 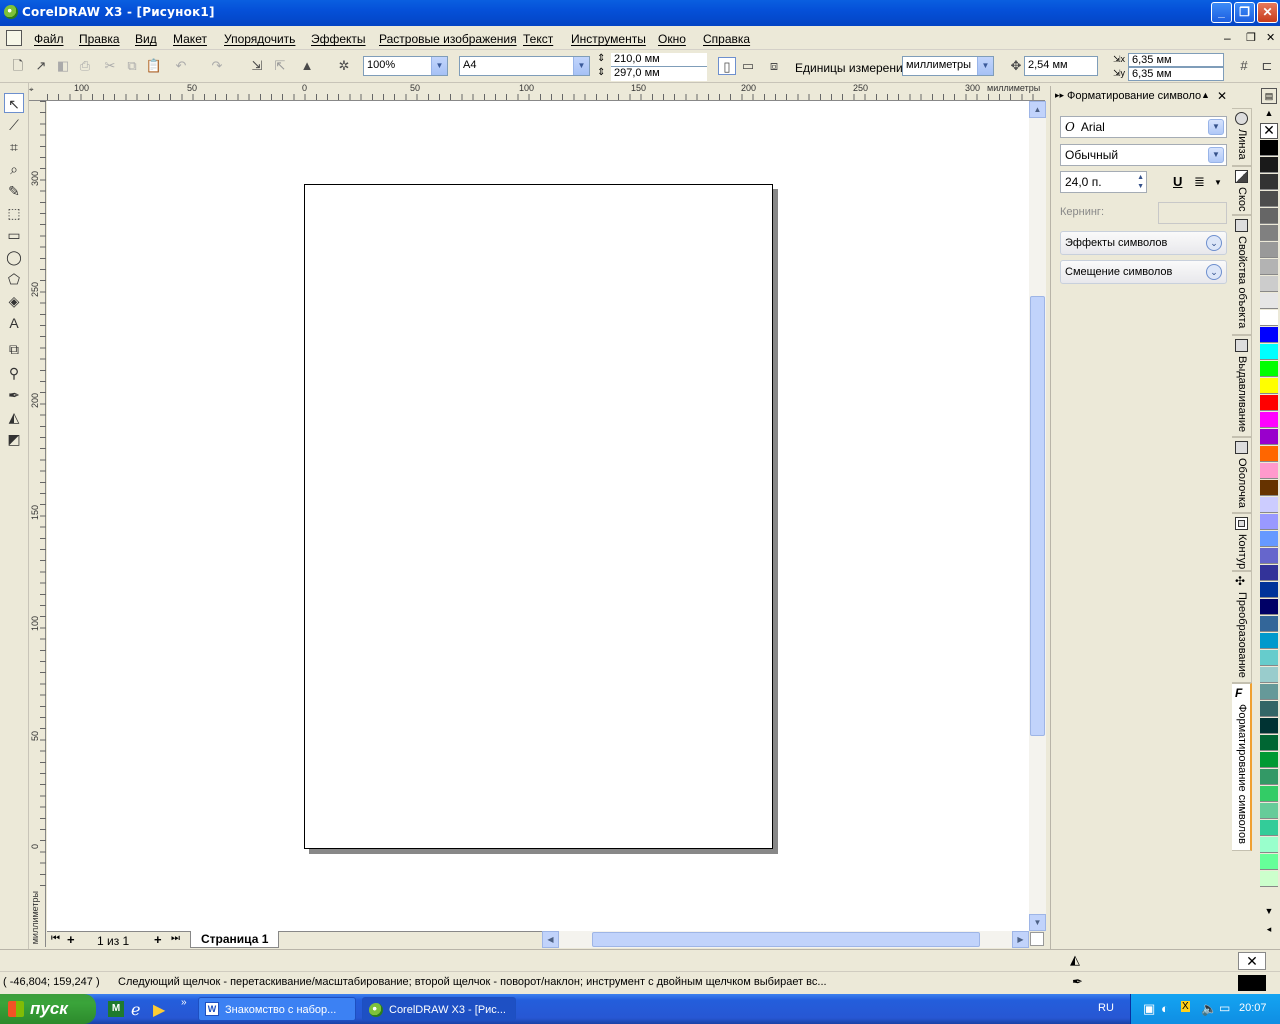 I want to click on grid-icon: #, so click(x=1244, y=66).